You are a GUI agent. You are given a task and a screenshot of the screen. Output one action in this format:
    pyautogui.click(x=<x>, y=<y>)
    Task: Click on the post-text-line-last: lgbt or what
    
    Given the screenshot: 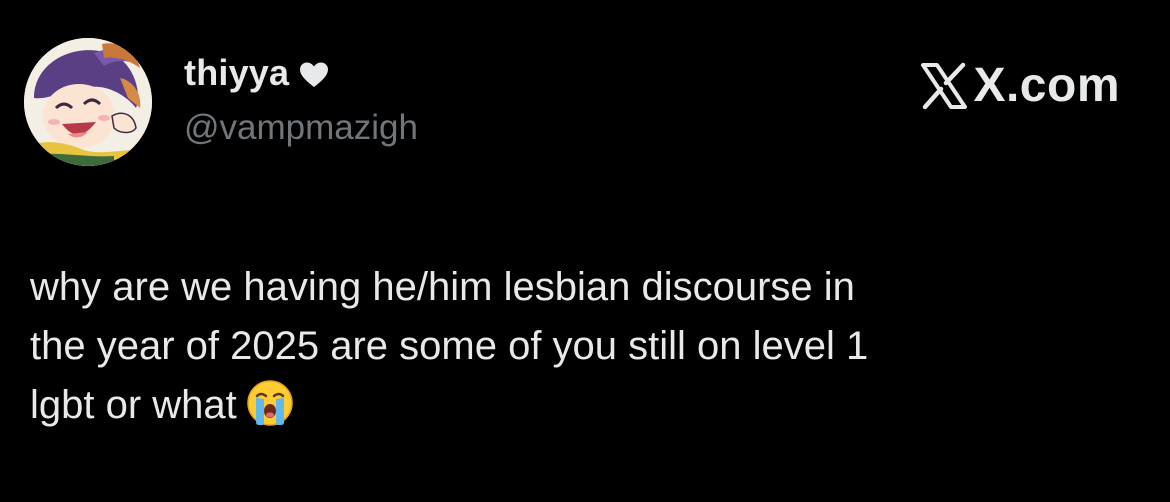 What is the action you would take?
    pyautogui.click(x=580, y=405)
    